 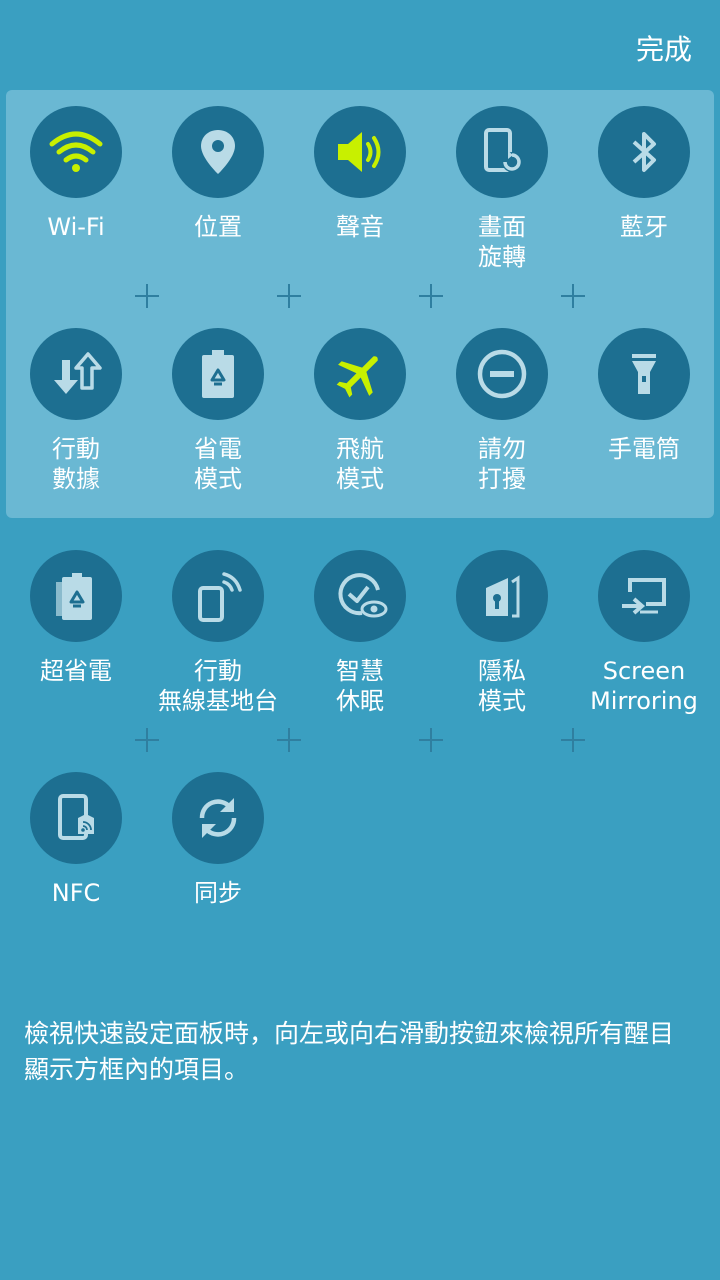 I want to click on screen-rotation-icon, so click(x=502, y=152).